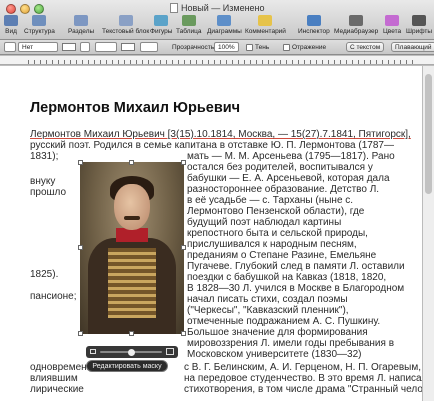  What do you see at coordinates (11, 9) in the screenshot?
I see `close-window-button` at bounding box center [11, 9].